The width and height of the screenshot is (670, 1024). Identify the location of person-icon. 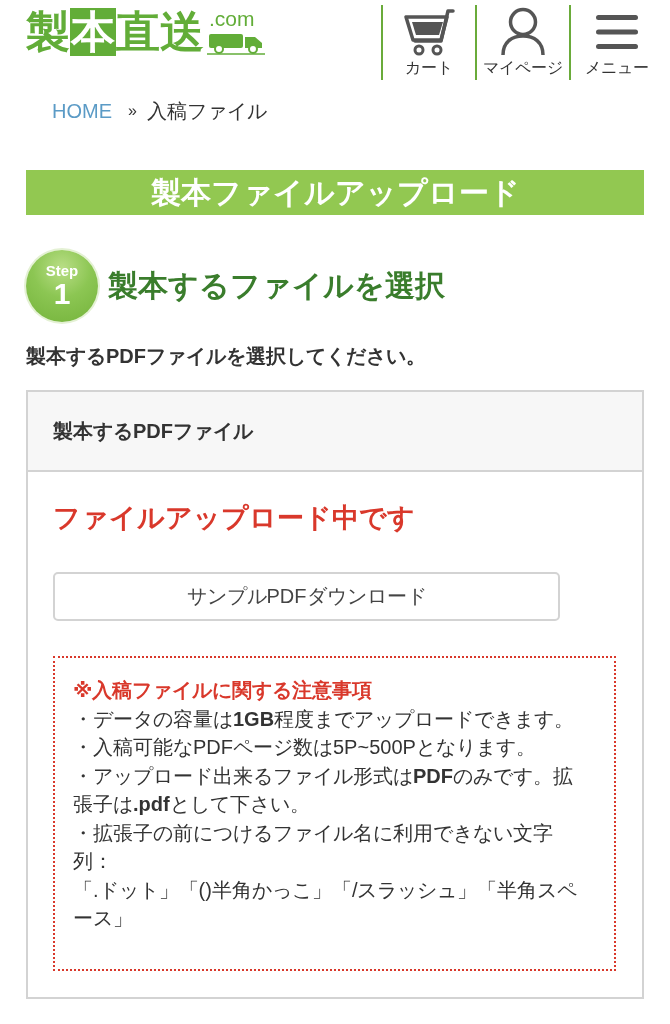
(523, 31).